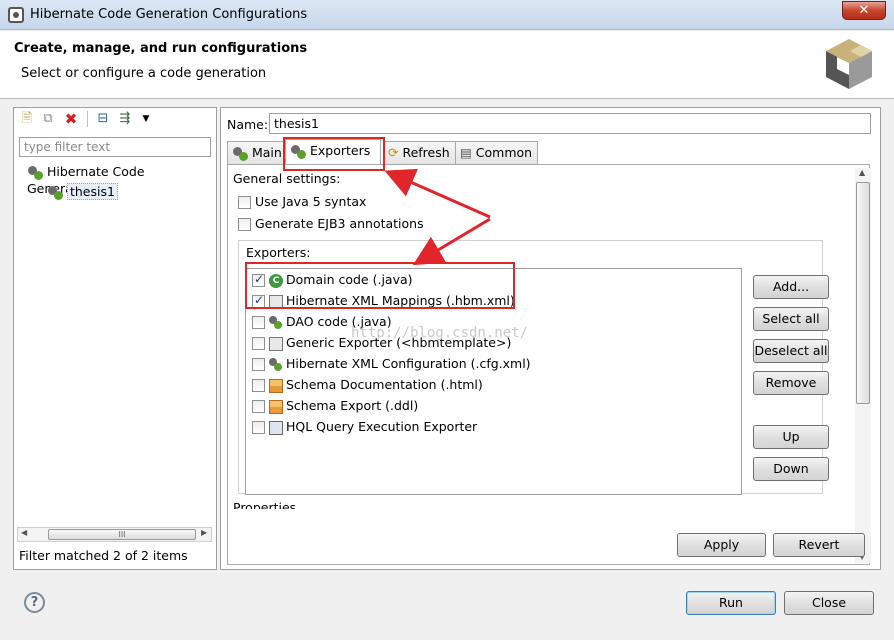  I want to click on toolbar-divider, so click(87, 119).